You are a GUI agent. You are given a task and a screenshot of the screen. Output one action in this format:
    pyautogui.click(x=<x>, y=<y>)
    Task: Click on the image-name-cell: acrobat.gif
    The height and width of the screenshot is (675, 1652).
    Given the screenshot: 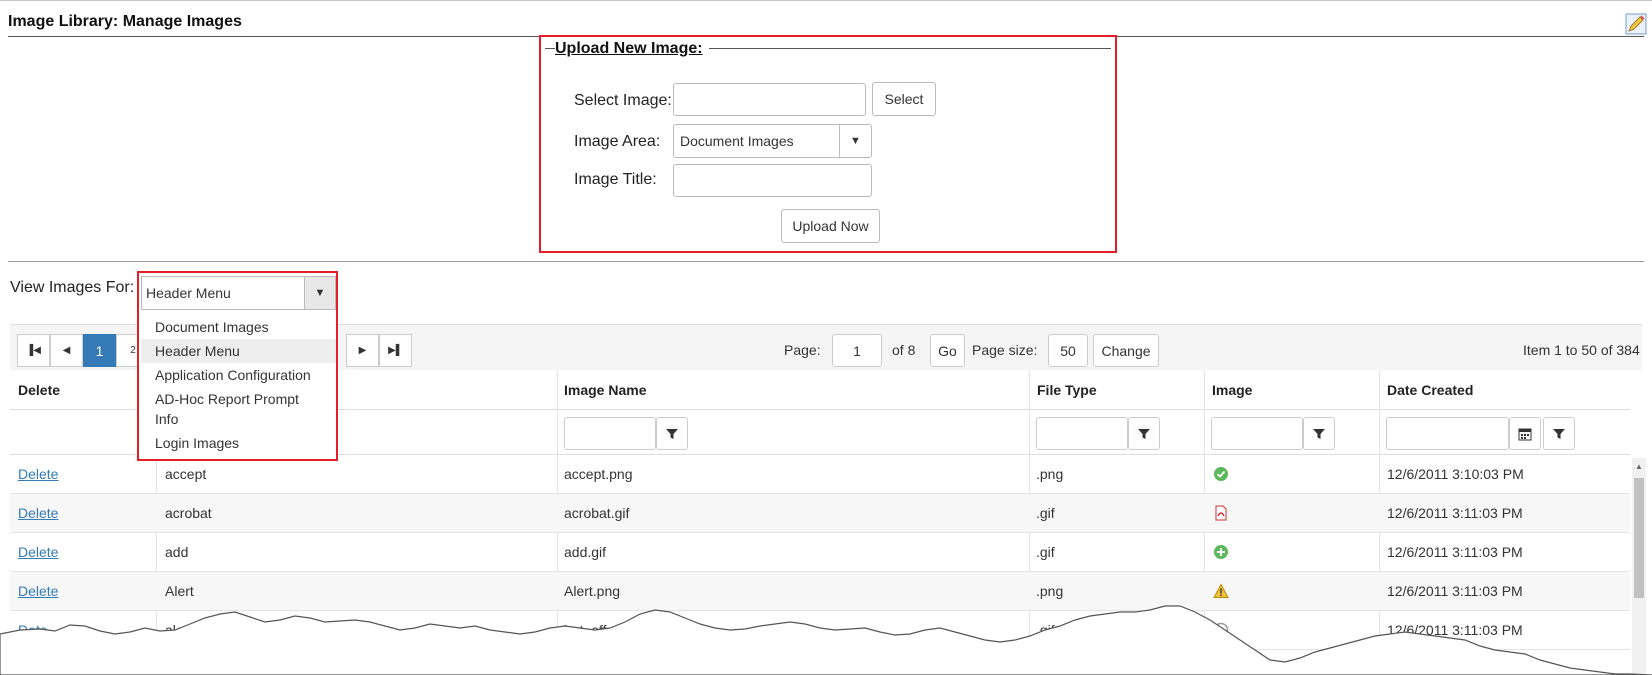 What is the action you would take?
    pyautogui.click(x=597, y=513)
    